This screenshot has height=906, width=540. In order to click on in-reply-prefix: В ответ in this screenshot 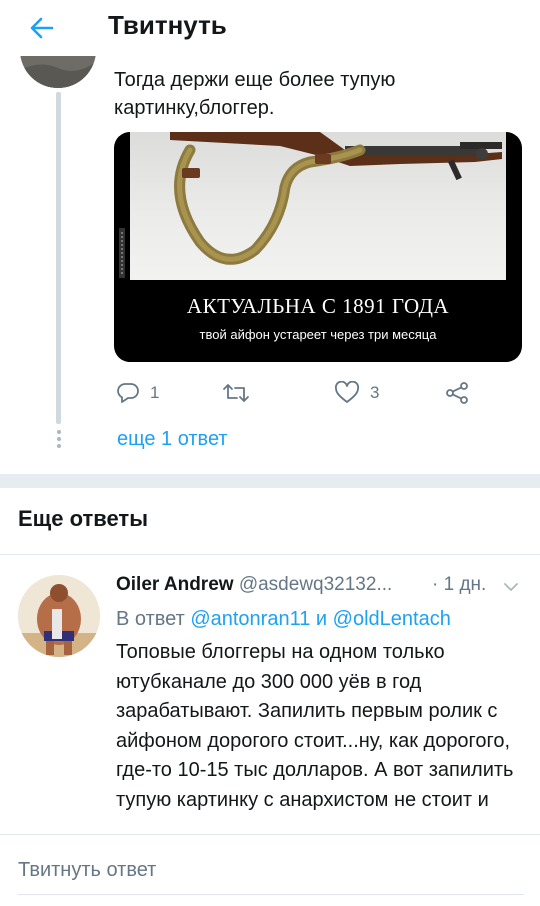, I will do `click(153, 619)`.